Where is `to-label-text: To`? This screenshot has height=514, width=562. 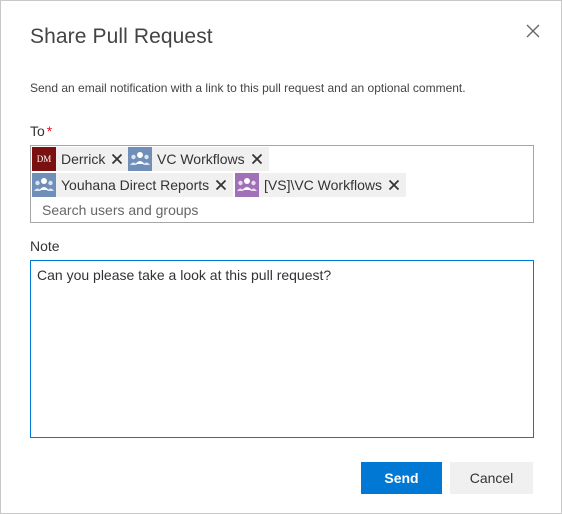 to-label-text: To is located at coordinates (37, 131).